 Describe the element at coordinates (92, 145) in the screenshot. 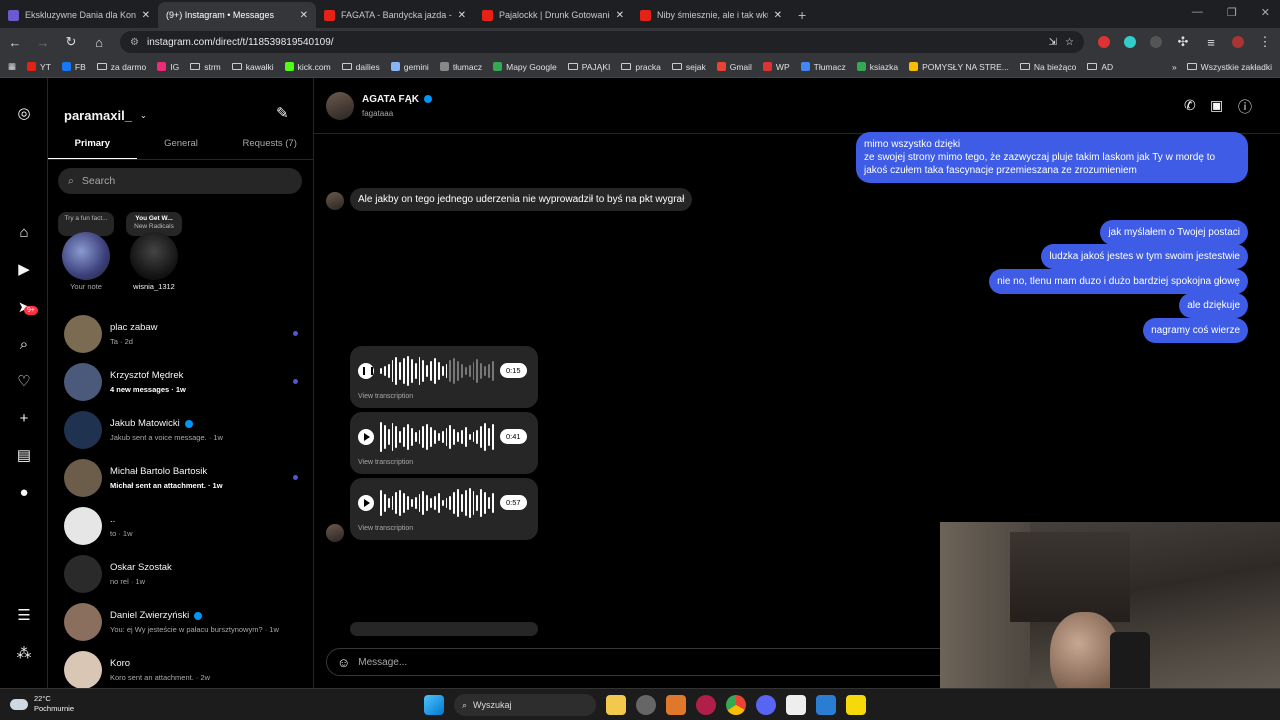

I see `tab-primary: Primary` at that location.